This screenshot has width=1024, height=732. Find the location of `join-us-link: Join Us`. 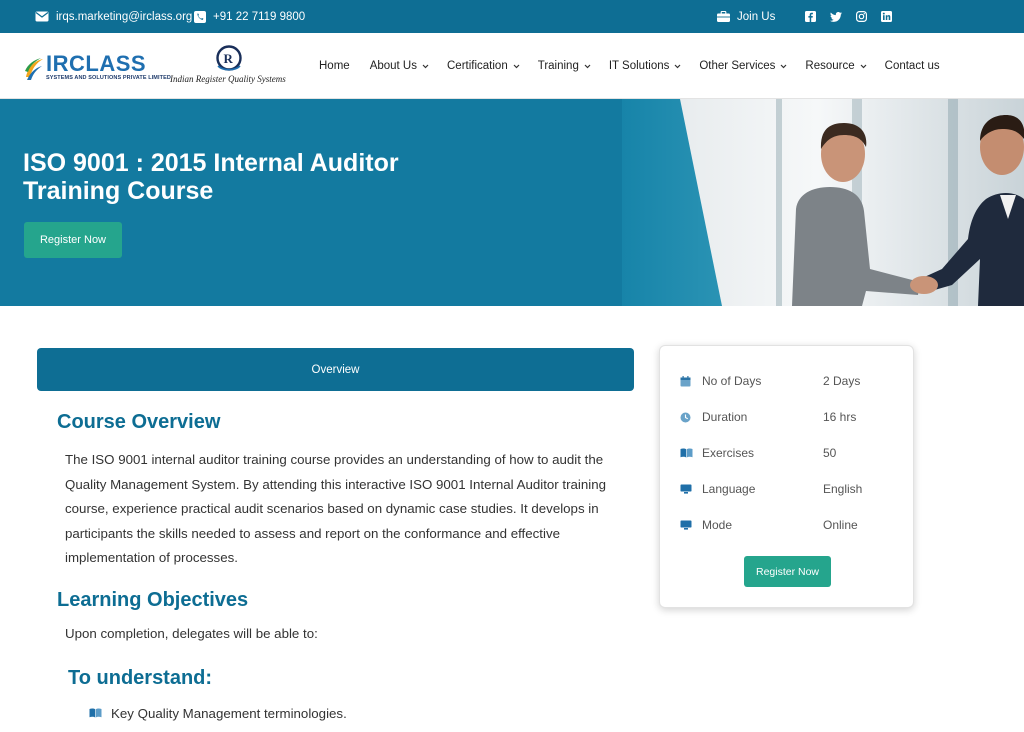

join-us-link: Join Us is located at coordinates (746, 16).